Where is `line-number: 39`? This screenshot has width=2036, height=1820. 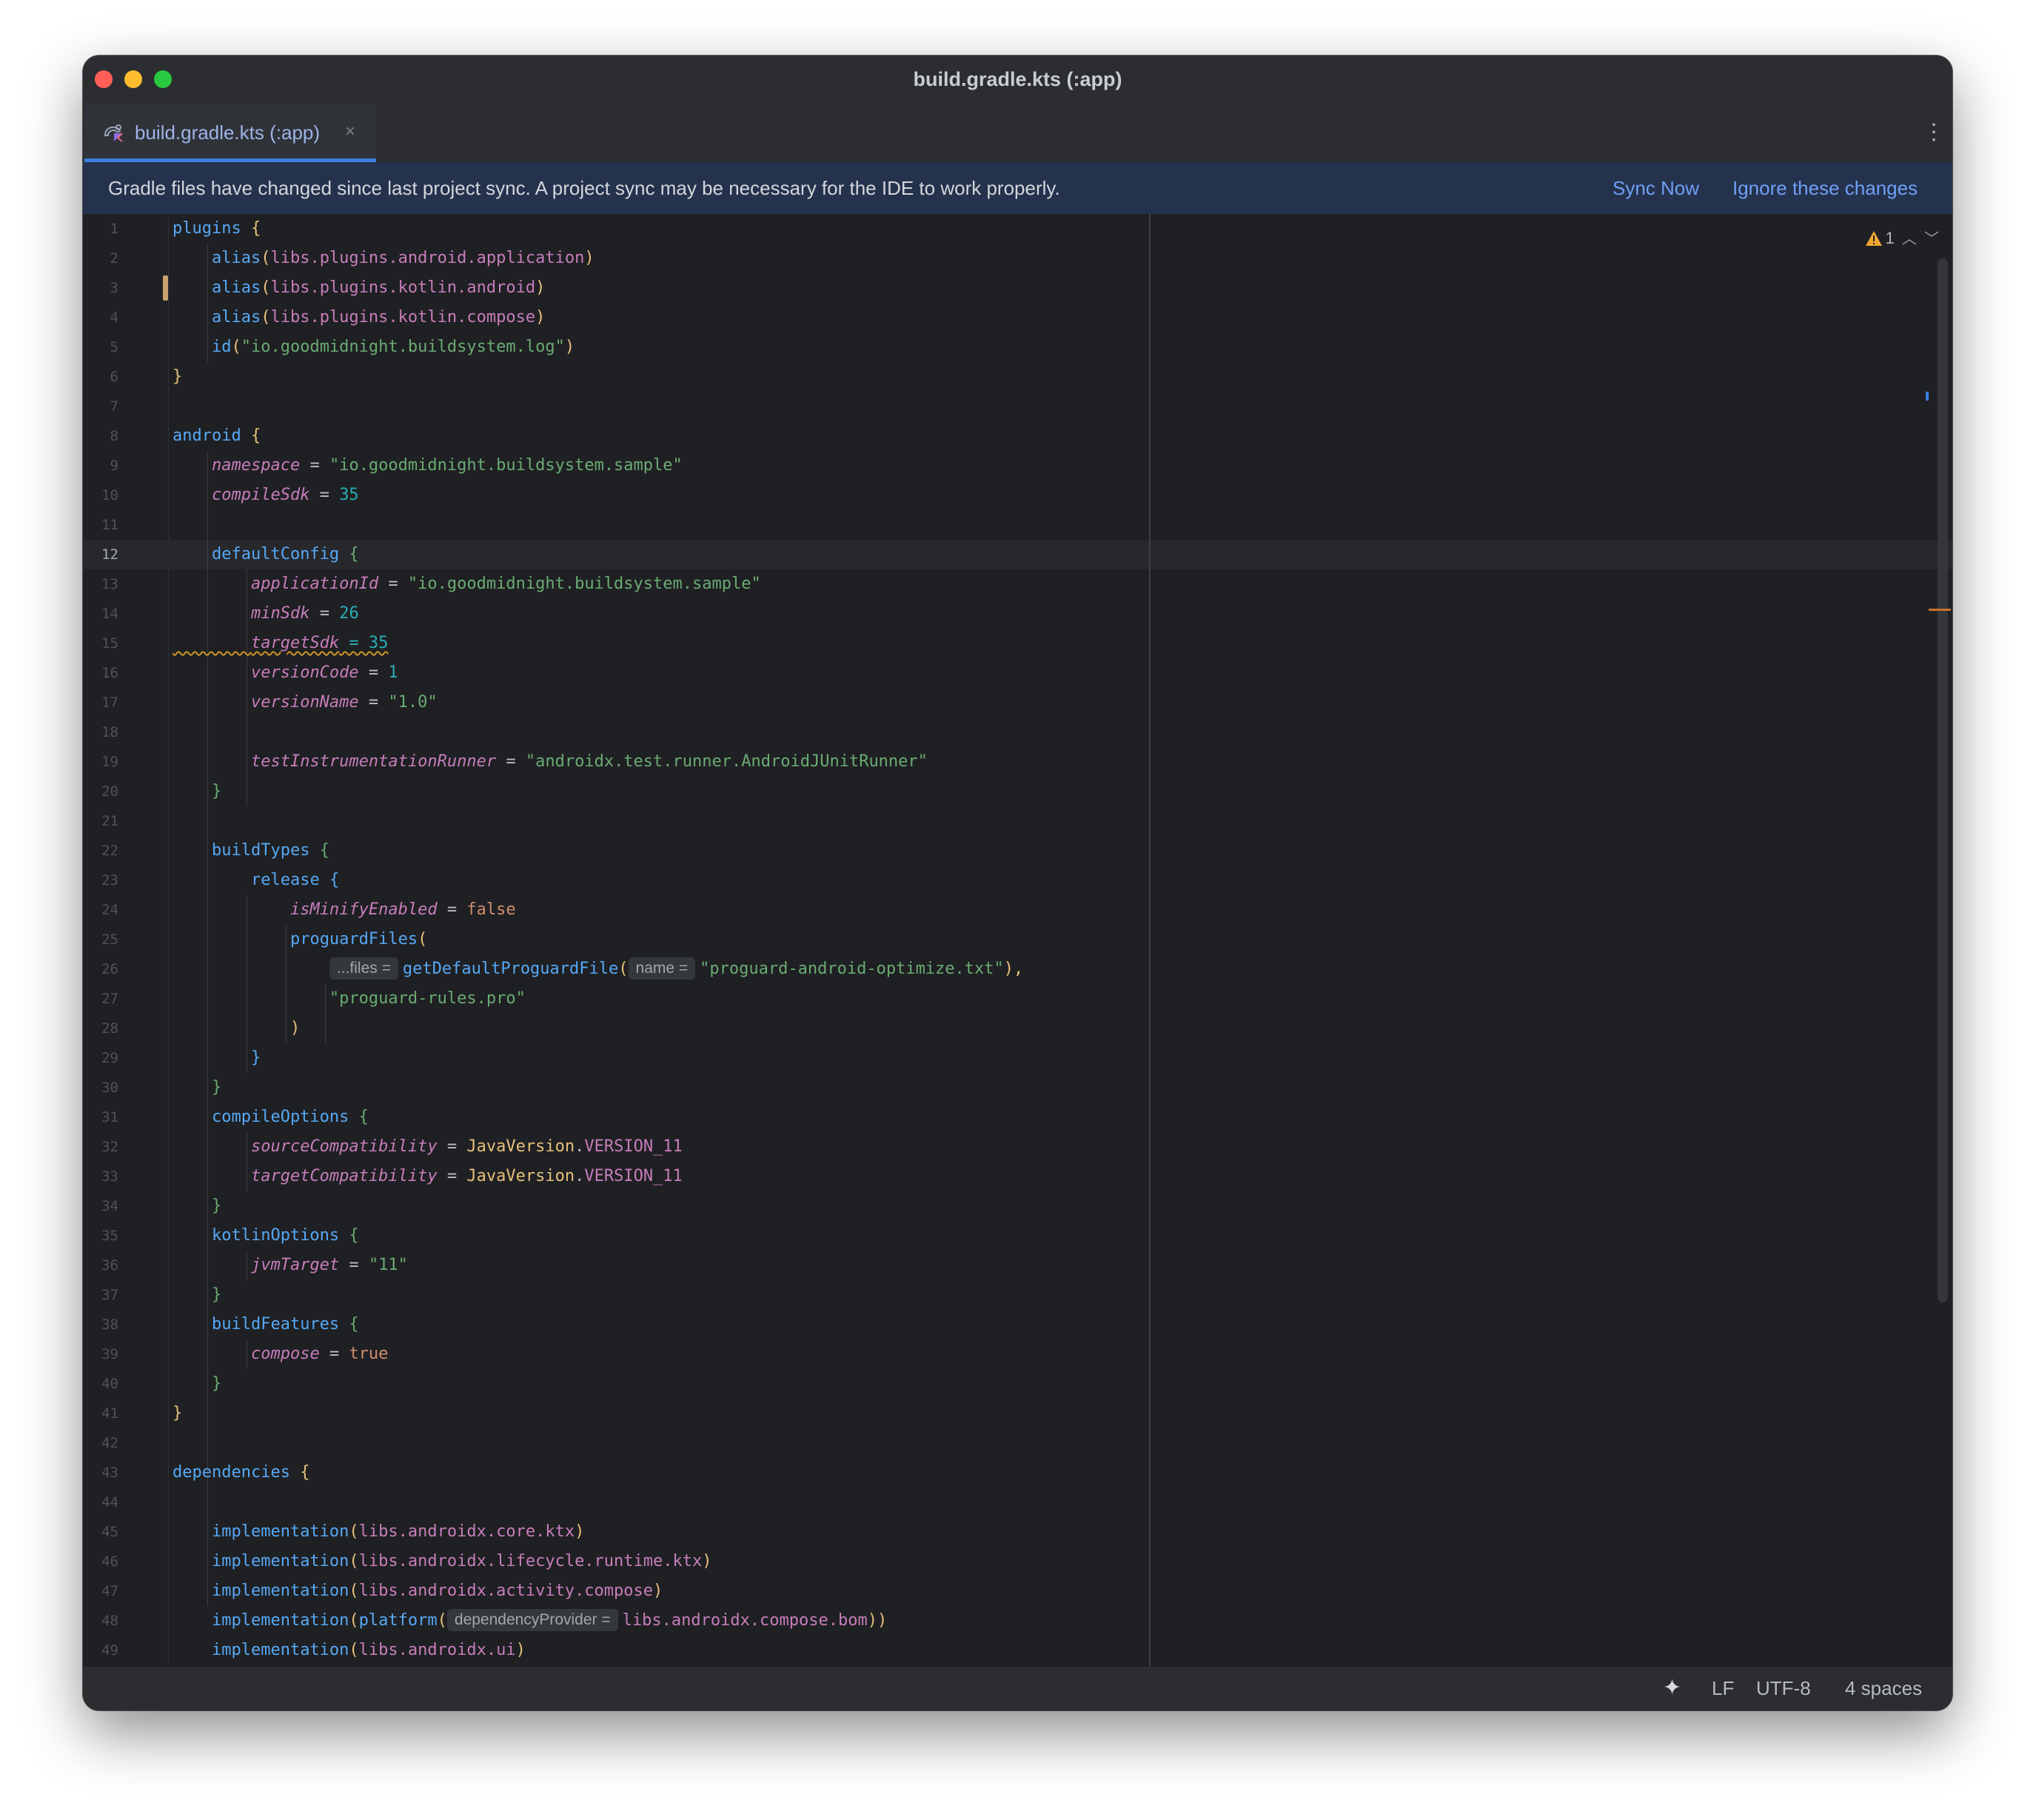
line-number: 39 is located at coordinates (109, 1354).